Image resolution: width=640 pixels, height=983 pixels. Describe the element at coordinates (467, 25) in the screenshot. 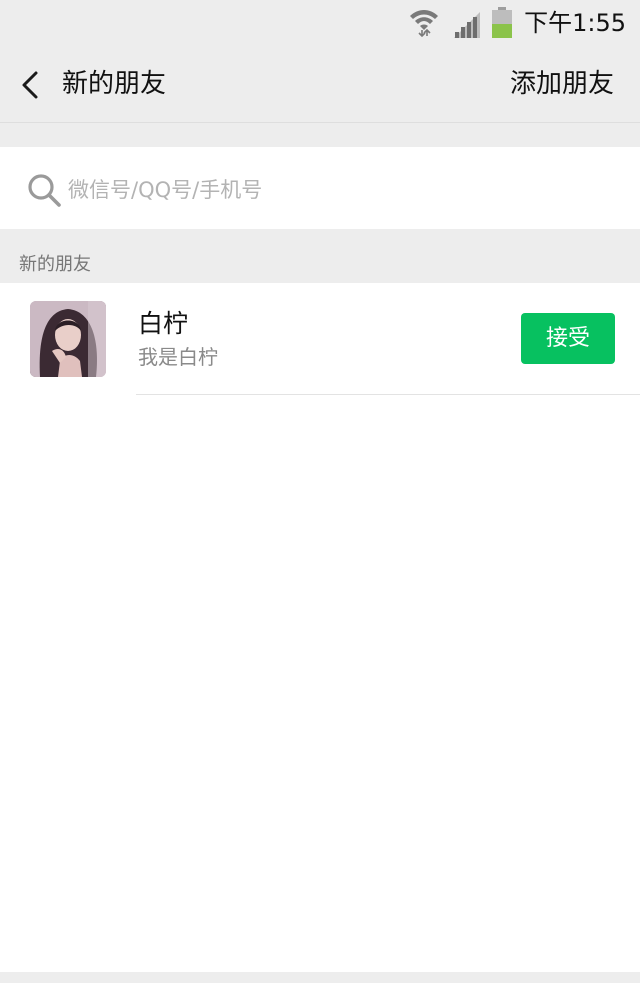

I see `signal-icon` at that location.